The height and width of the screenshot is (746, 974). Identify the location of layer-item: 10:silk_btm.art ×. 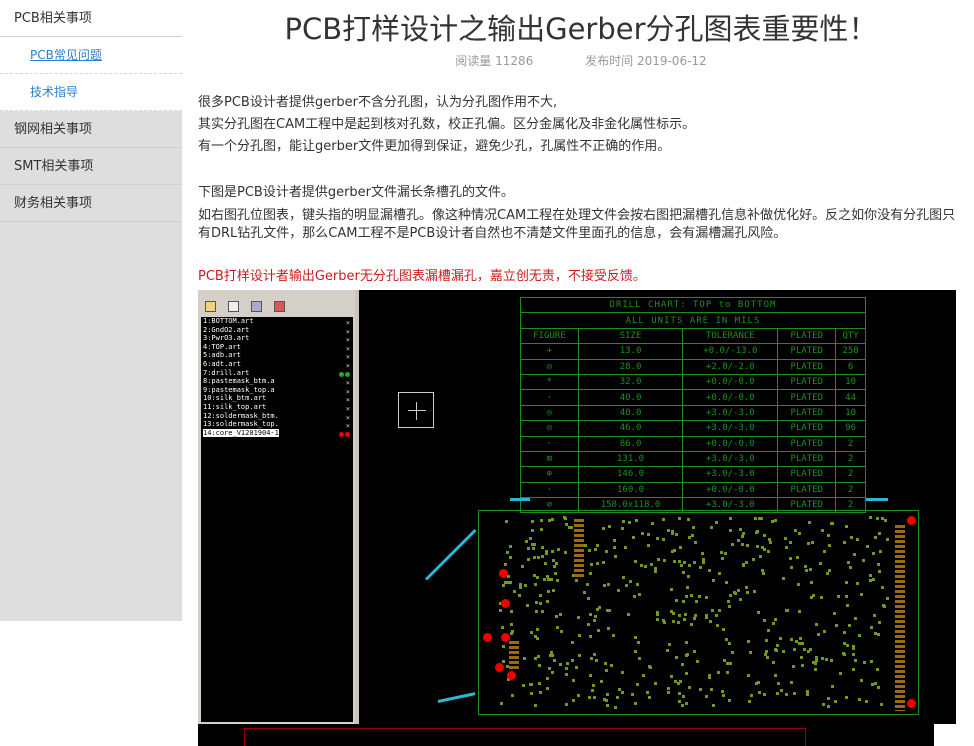
(277, 399).